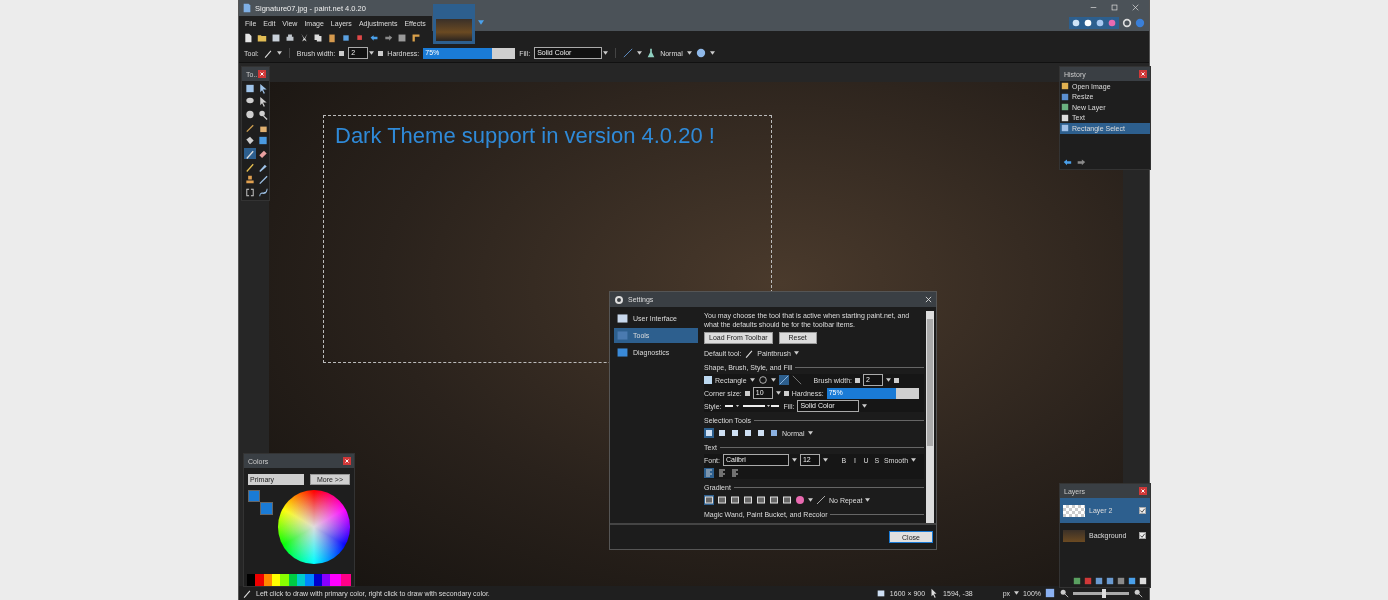  What do you see at coordinates (1114, 7) in the screenshot?
I see `maximize-icon` at bounding box center [1114, 7].